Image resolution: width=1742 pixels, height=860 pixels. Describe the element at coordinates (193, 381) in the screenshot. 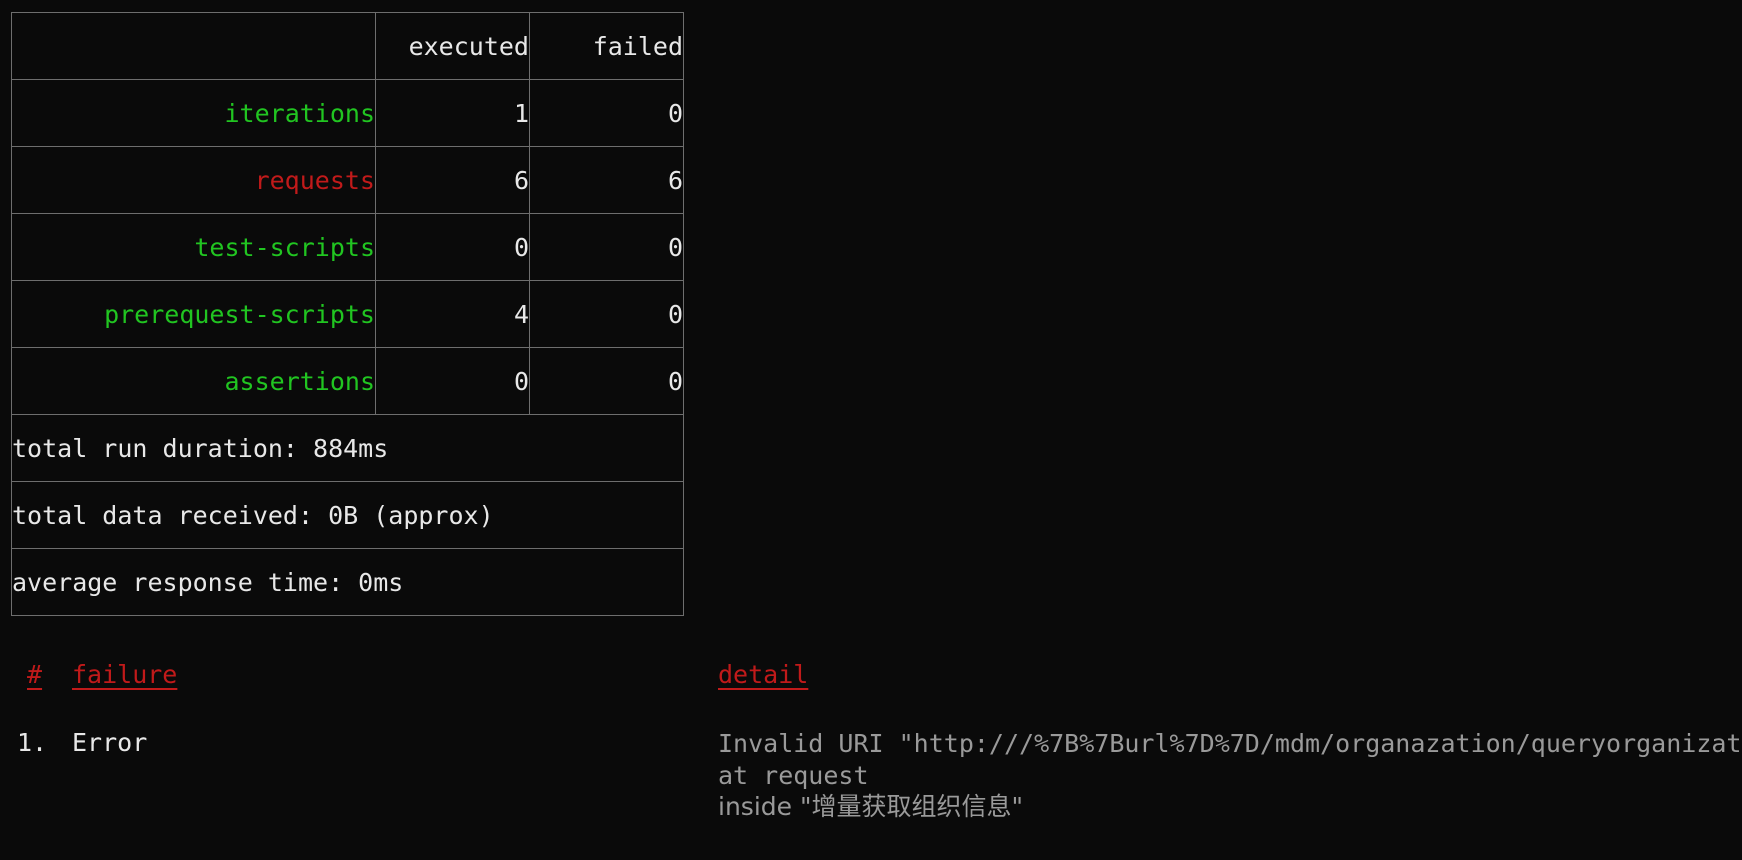

I see `summary-row-label: assertions` at that location.